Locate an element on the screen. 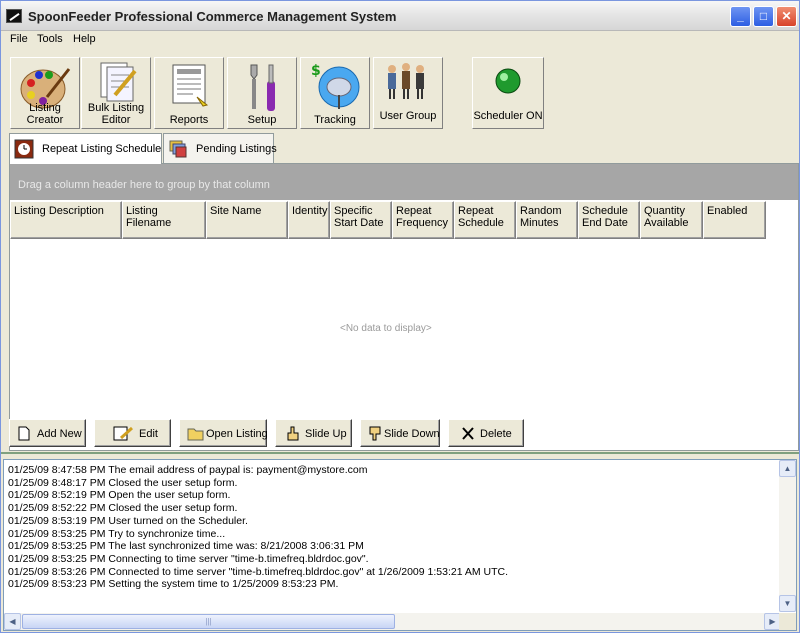 The image size is (800, 633). slide-up-button: Slide Up is located at coordinates (313, 433).